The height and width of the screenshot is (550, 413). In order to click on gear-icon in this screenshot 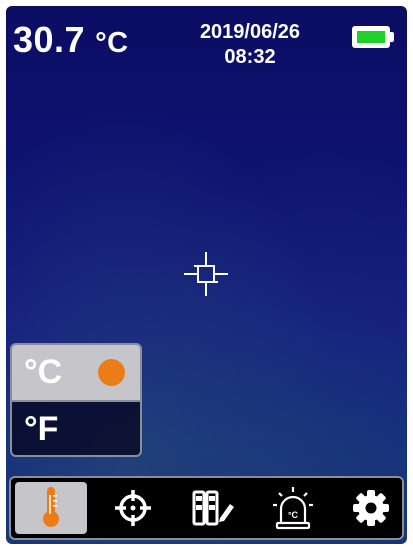, I will do `click(371, 508)`.